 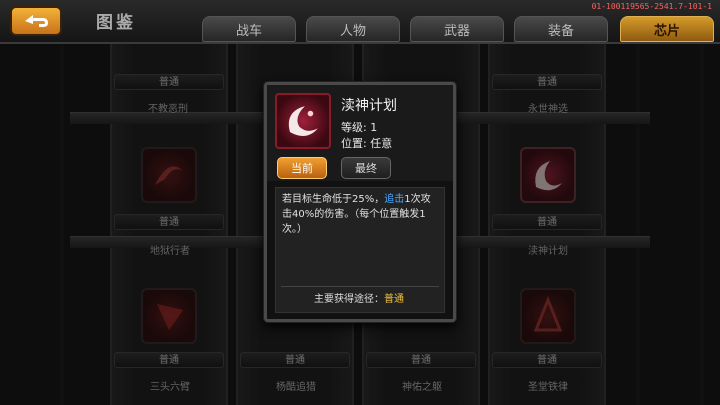 What do you see at coordinates (249, 29) in the screenshot?
I see `tab-vehicle: 战车` at bounding box center [249, 29].